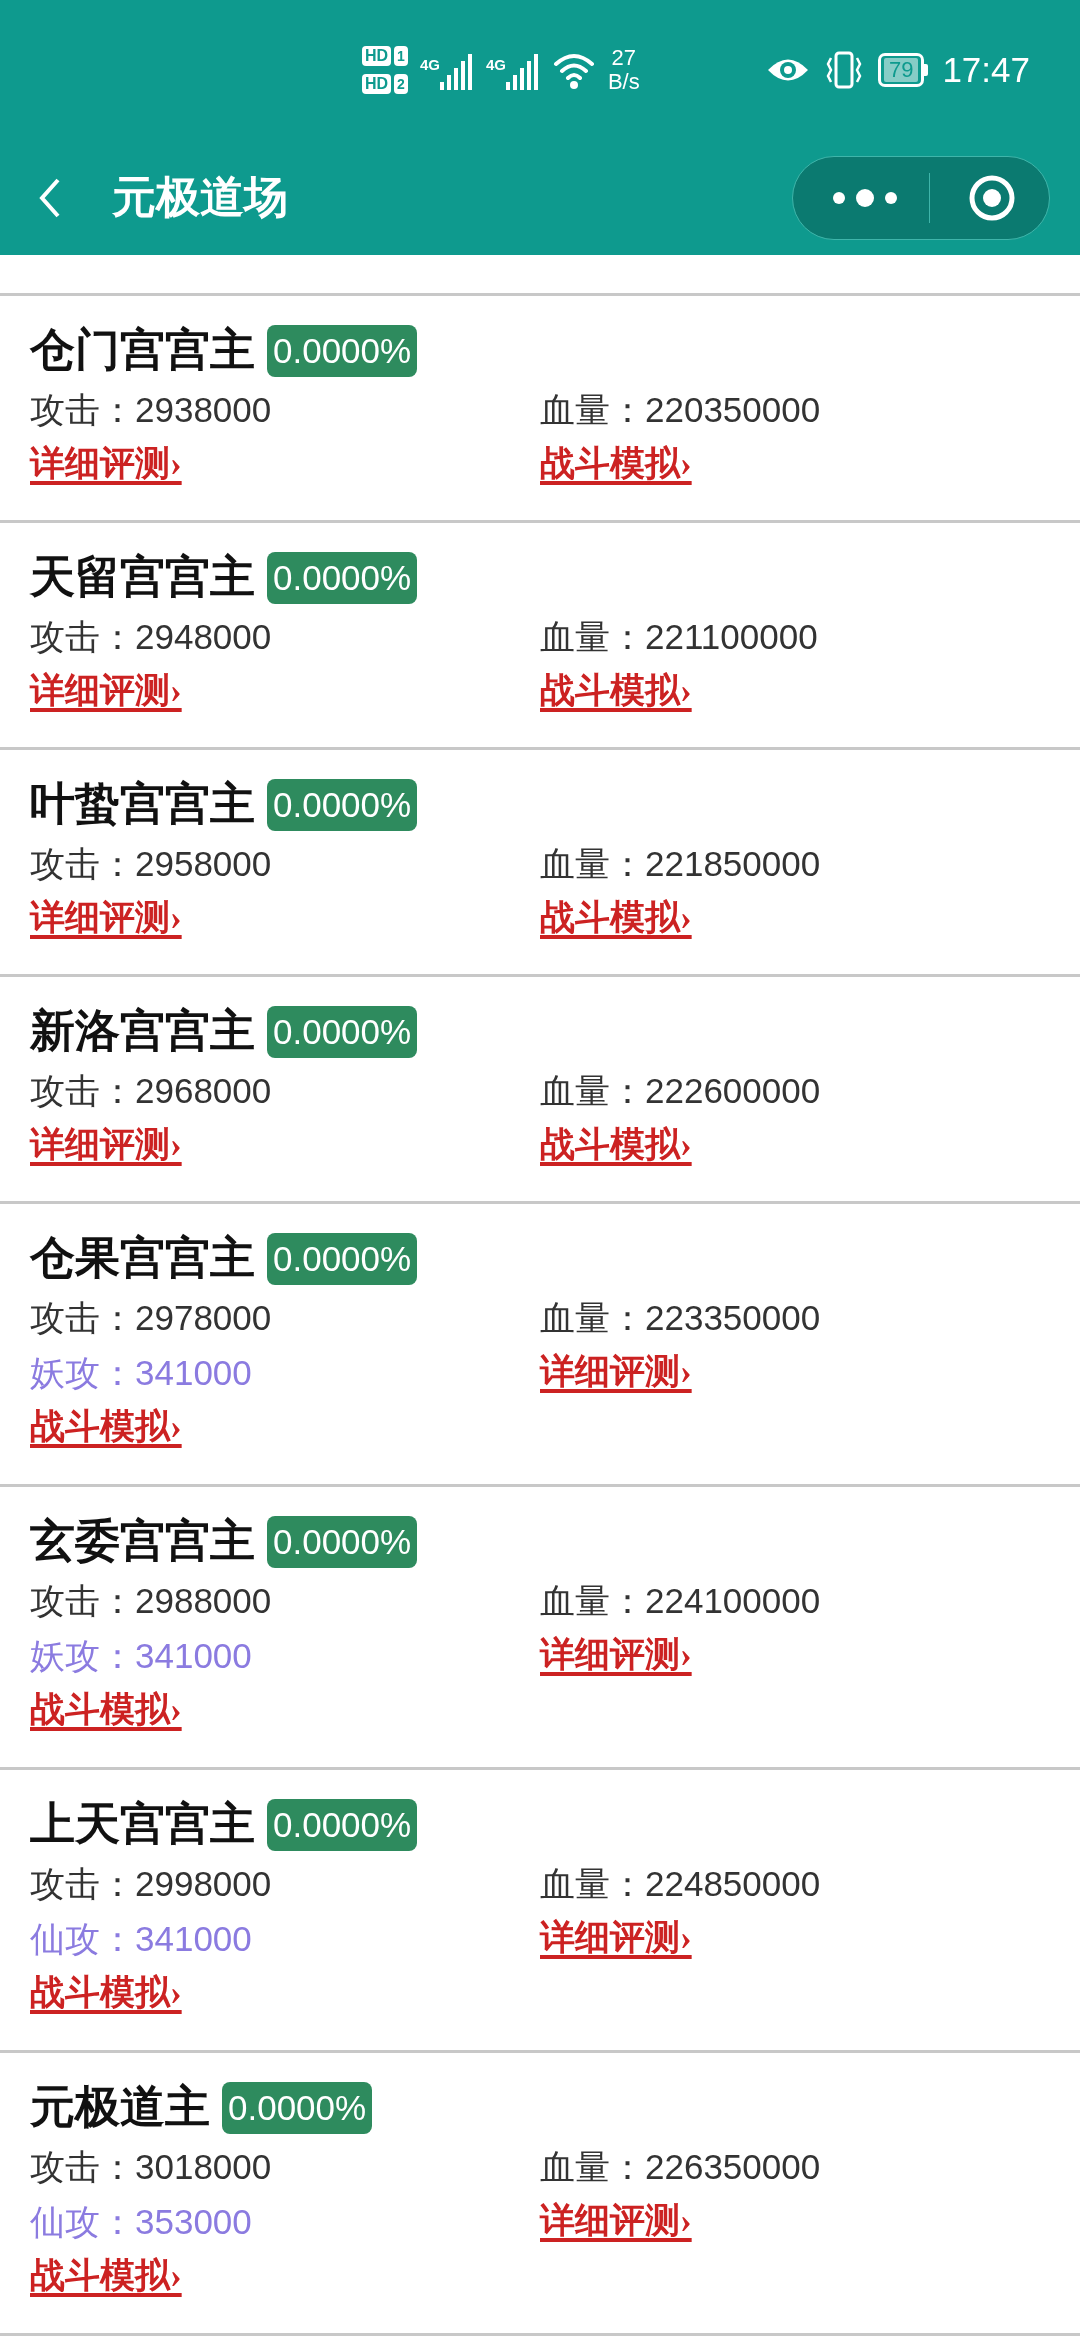 The width and height of the screenshot is (1080, 2340). I want to click on stat-text: 攻击：2948000, so click(151, 637).